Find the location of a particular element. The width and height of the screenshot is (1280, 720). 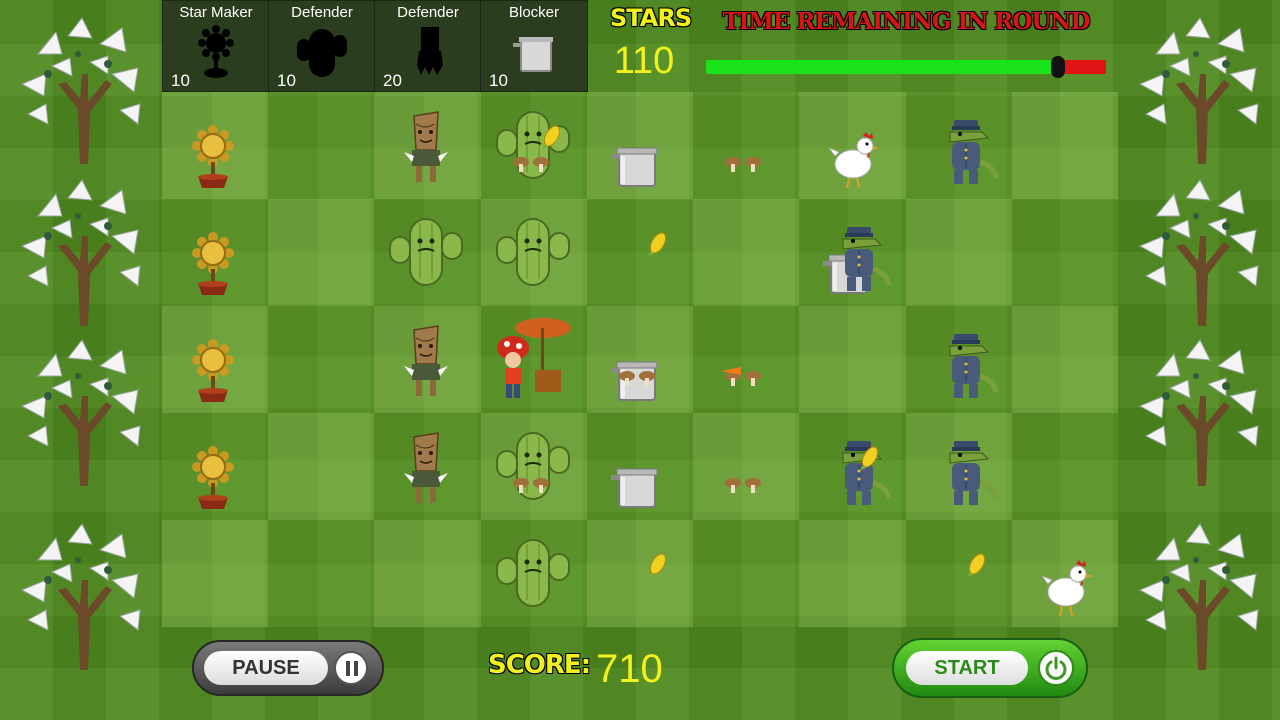

start-label: START is located at coordinates (967, 668).